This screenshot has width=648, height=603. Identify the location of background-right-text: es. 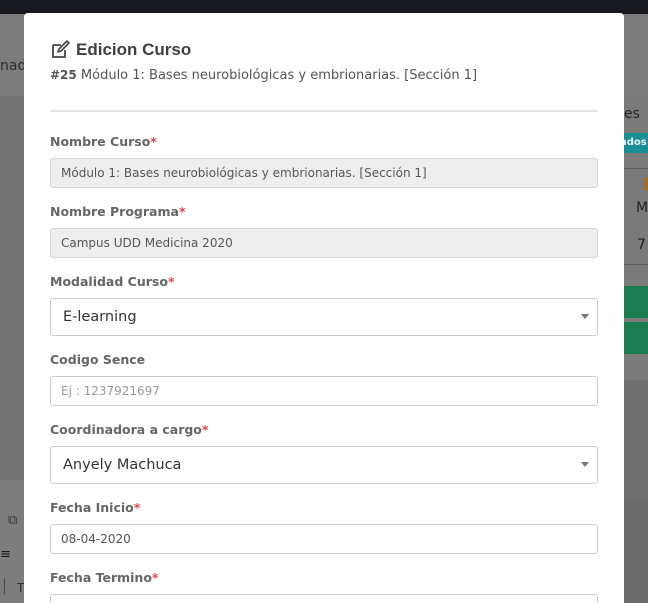
(632, 114).